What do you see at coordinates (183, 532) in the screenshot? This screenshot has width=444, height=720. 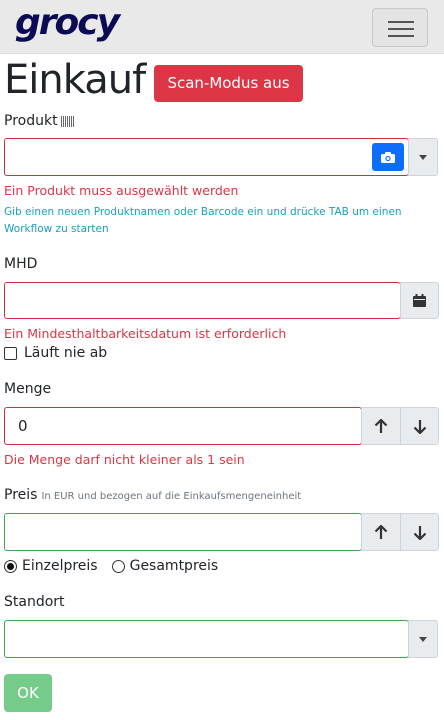 I see `price-input` at bounding box center [183, 532].